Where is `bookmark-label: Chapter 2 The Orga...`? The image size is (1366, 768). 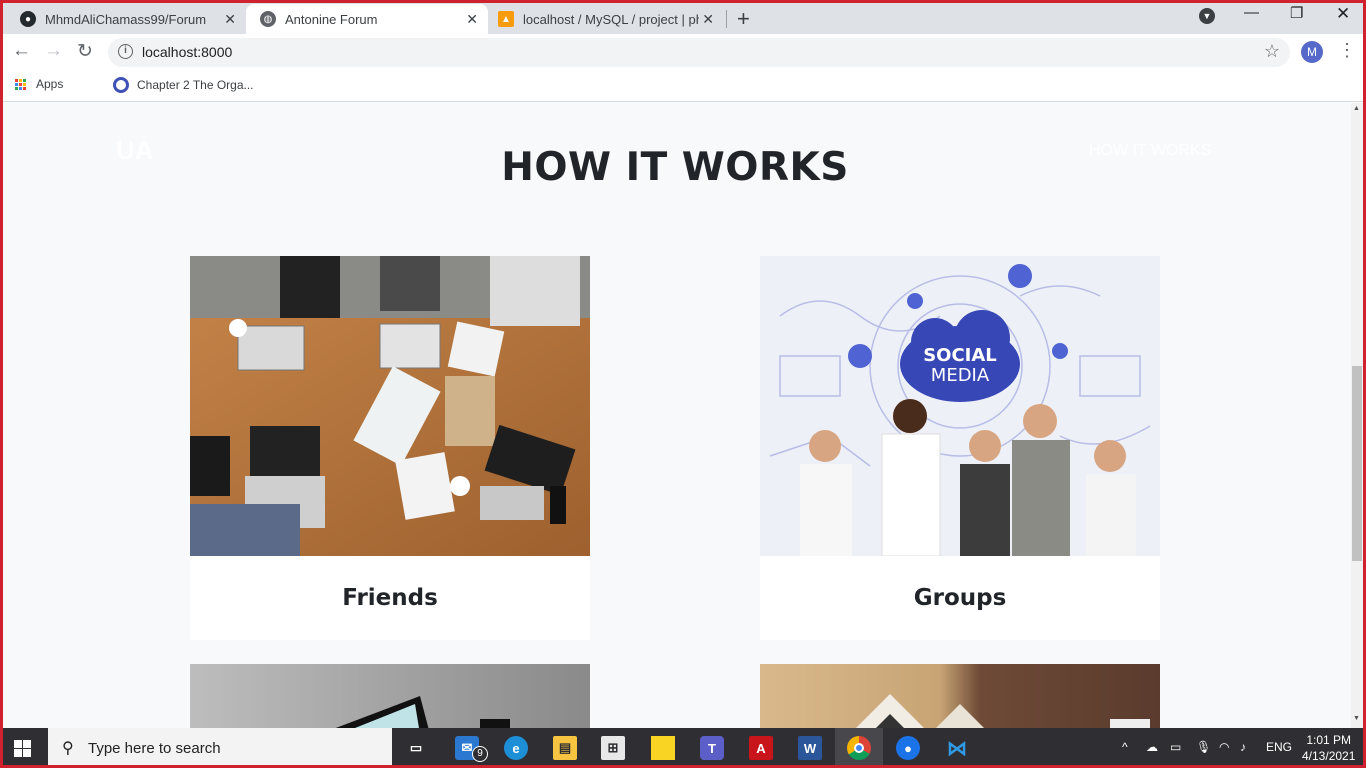
bookmark-label: Chapter 2 The Orga... is located at coordinates (195, 85).